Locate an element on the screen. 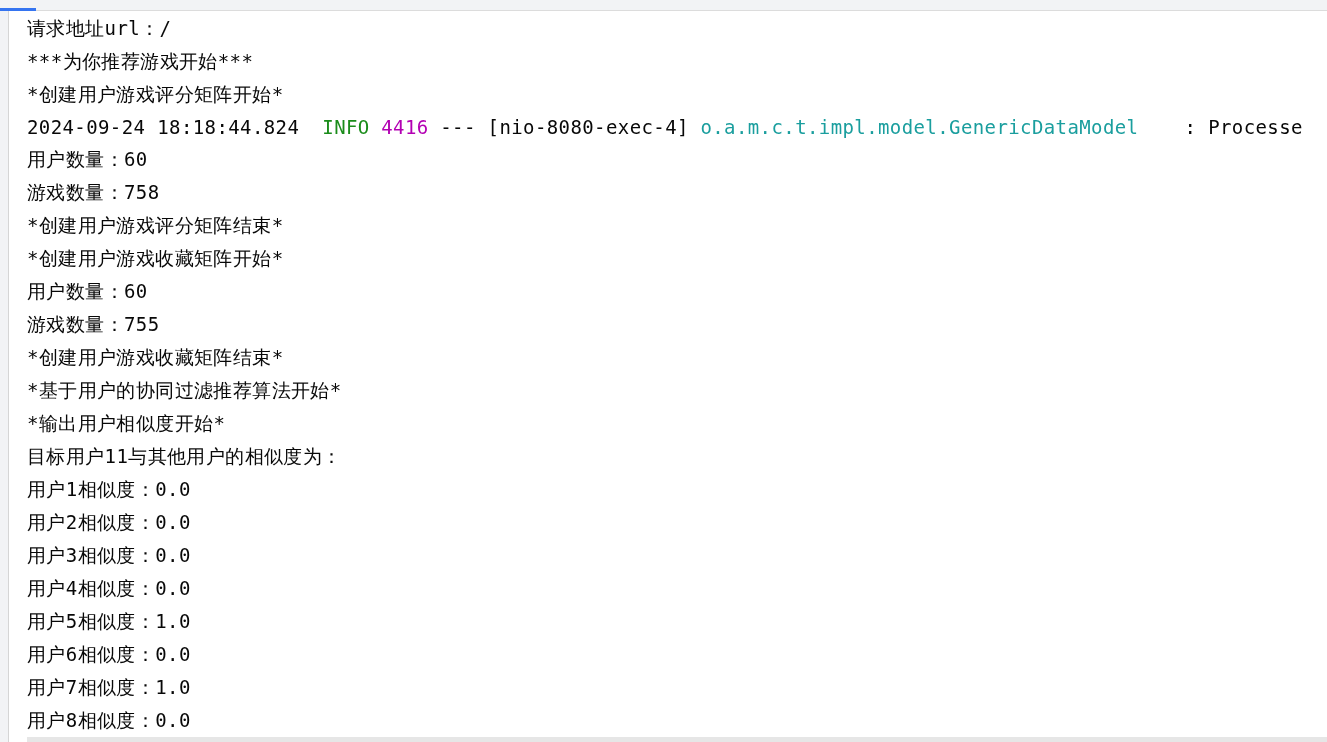 Image resolution: width=1327 pixels, height=742 pixels. log-timestamp: 2024-09-24 18:18:44.824 is located at coordinates (163, 127).